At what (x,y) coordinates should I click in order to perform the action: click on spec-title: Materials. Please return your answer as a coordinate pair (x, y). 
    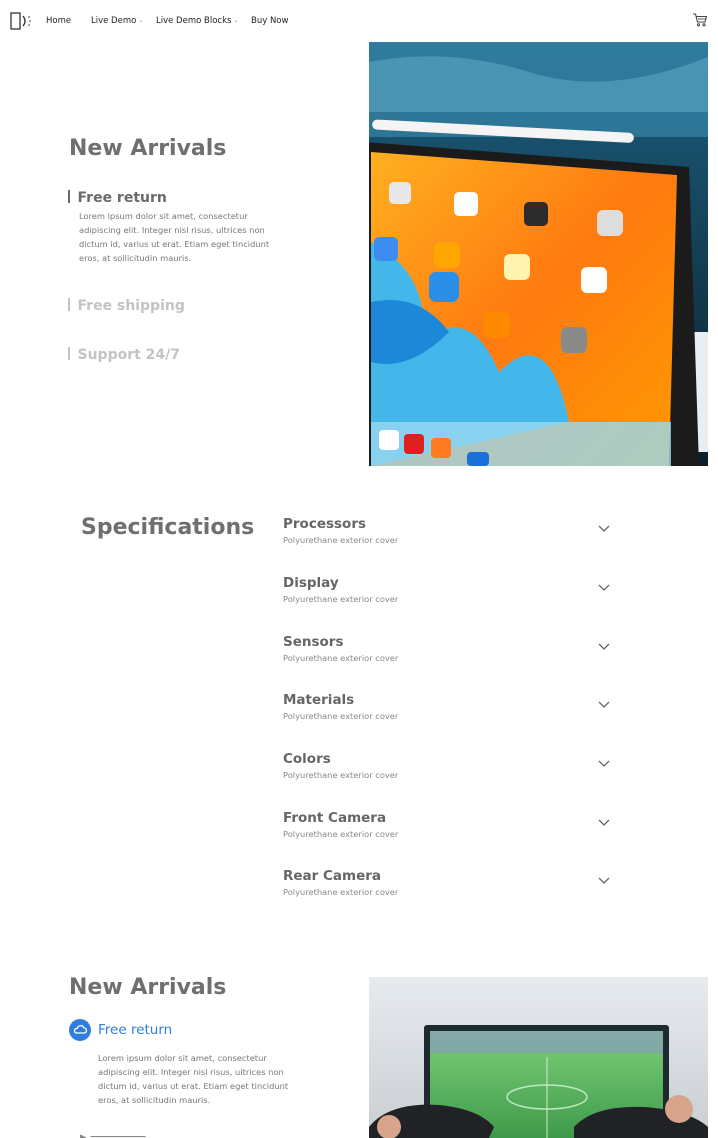
    Looking at the image, I should click on (319, 700).